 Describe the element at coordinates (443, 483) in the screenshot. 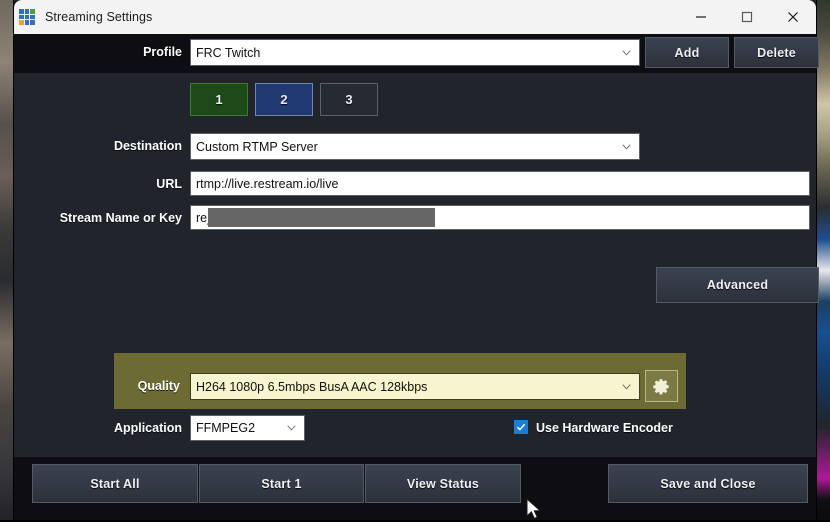

I see `view-status-button: View Status` at that location.